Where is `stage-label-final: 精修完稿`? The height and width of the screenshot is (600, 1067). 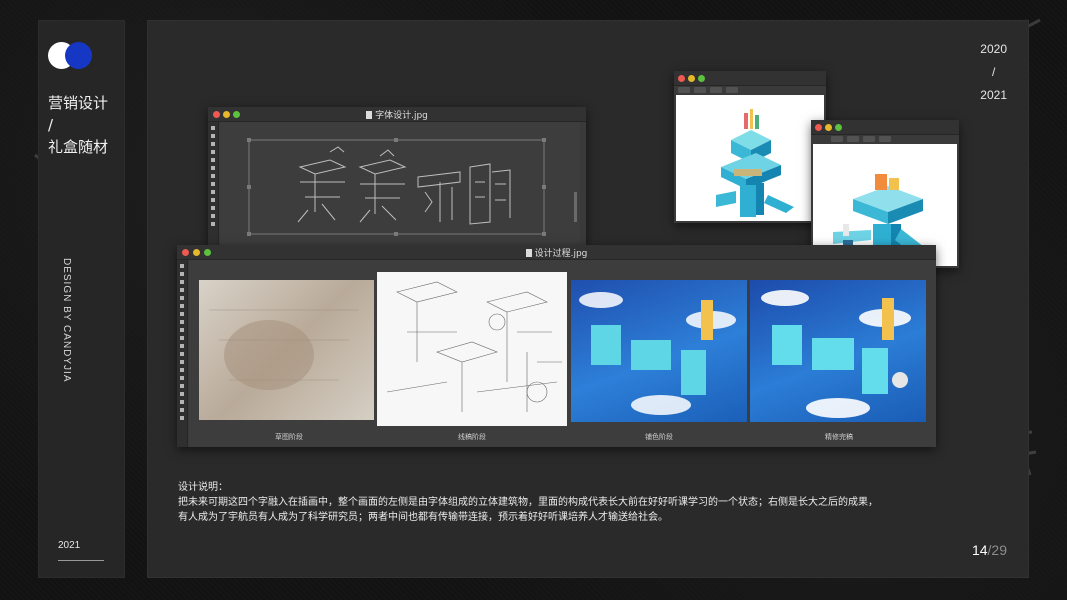
stage-label-final: 精修完稿 is located at coordinates (839, 437).